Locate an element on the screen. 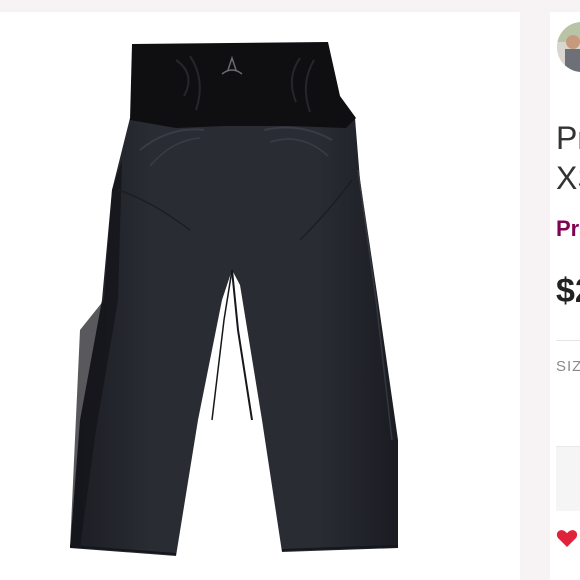 This screenshot has width=580, height=580. brand-link: Pra is located at coordinates (568, 229).